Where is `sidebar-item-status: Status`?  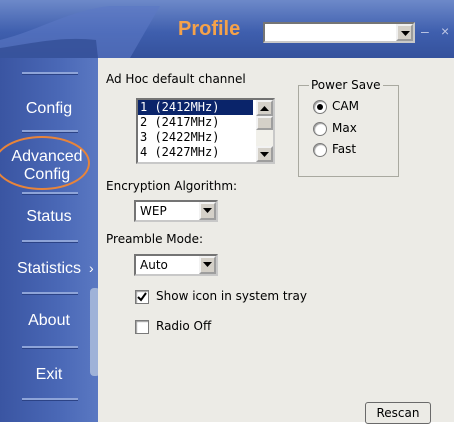
sidebar-item-status: Status is located at coordinates (49, 217).